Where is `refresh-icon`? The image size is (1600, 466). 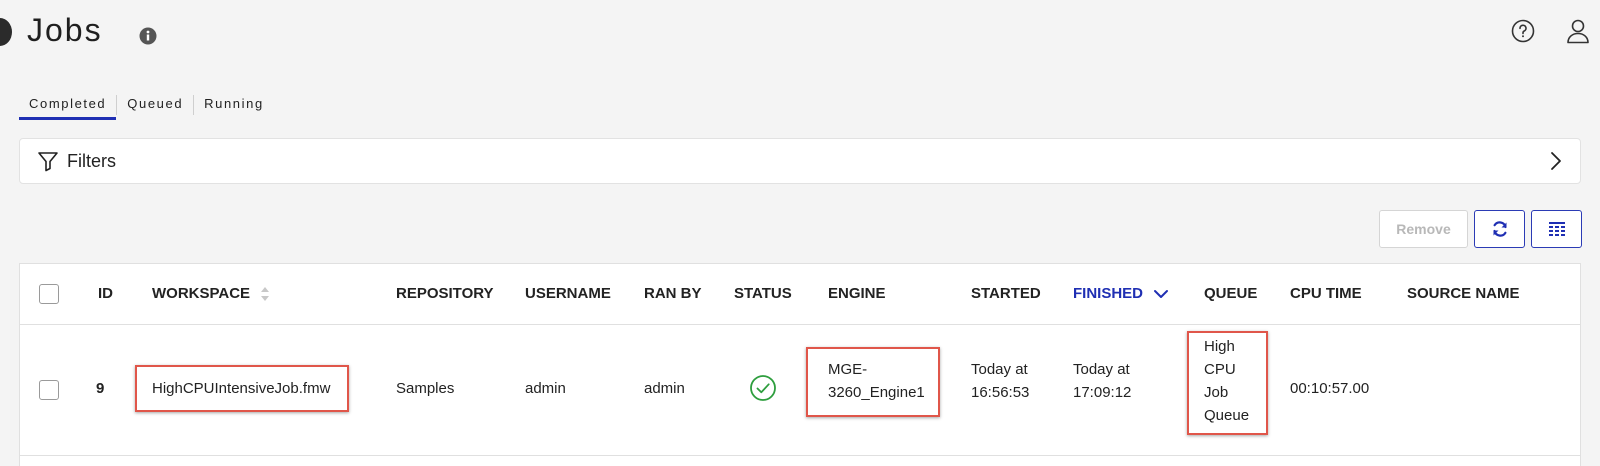 refresh-icon is located at coordinates (1499, 229).